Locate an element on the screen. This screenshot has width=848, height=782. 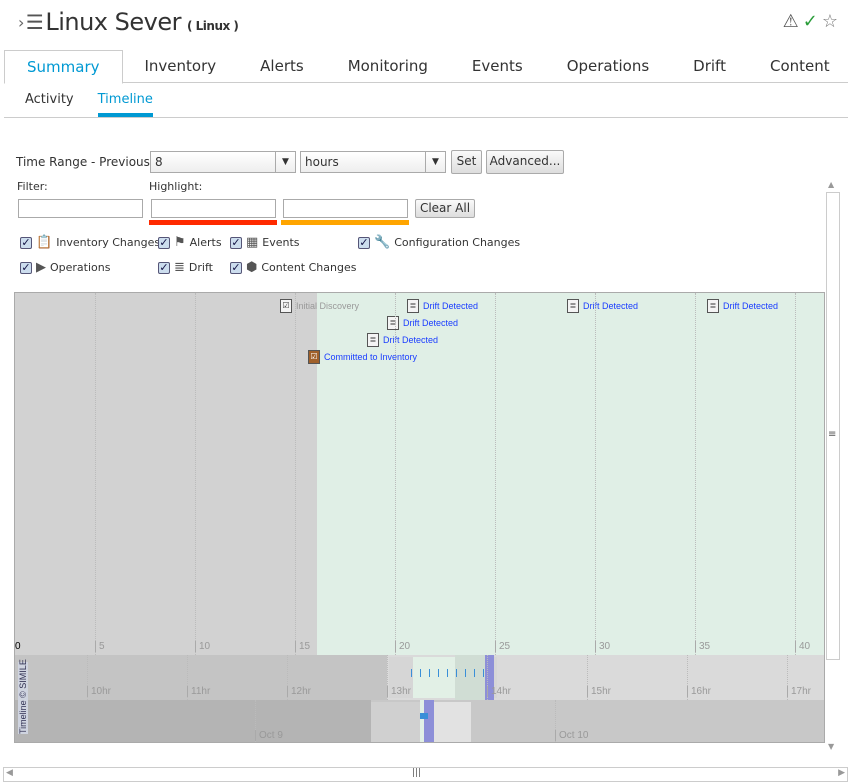
warning-icon: ⚠ is located at coordinates (791, 21).